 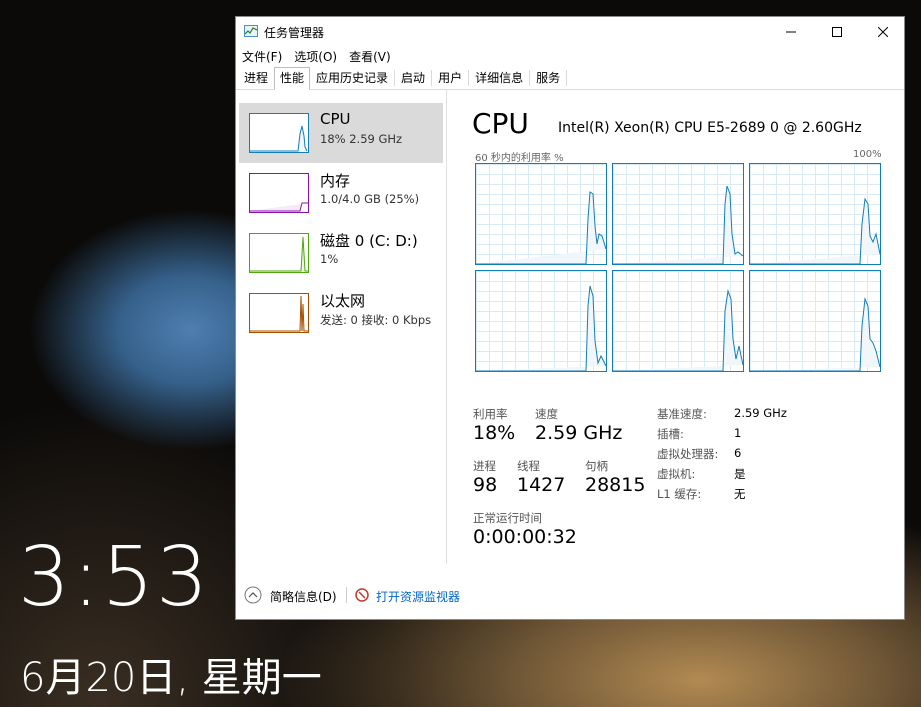 What do you see at coordinates (335, 119) in the screenshot?
I see `sidebar-item-label: CPU` at bounding box center [335, 119].